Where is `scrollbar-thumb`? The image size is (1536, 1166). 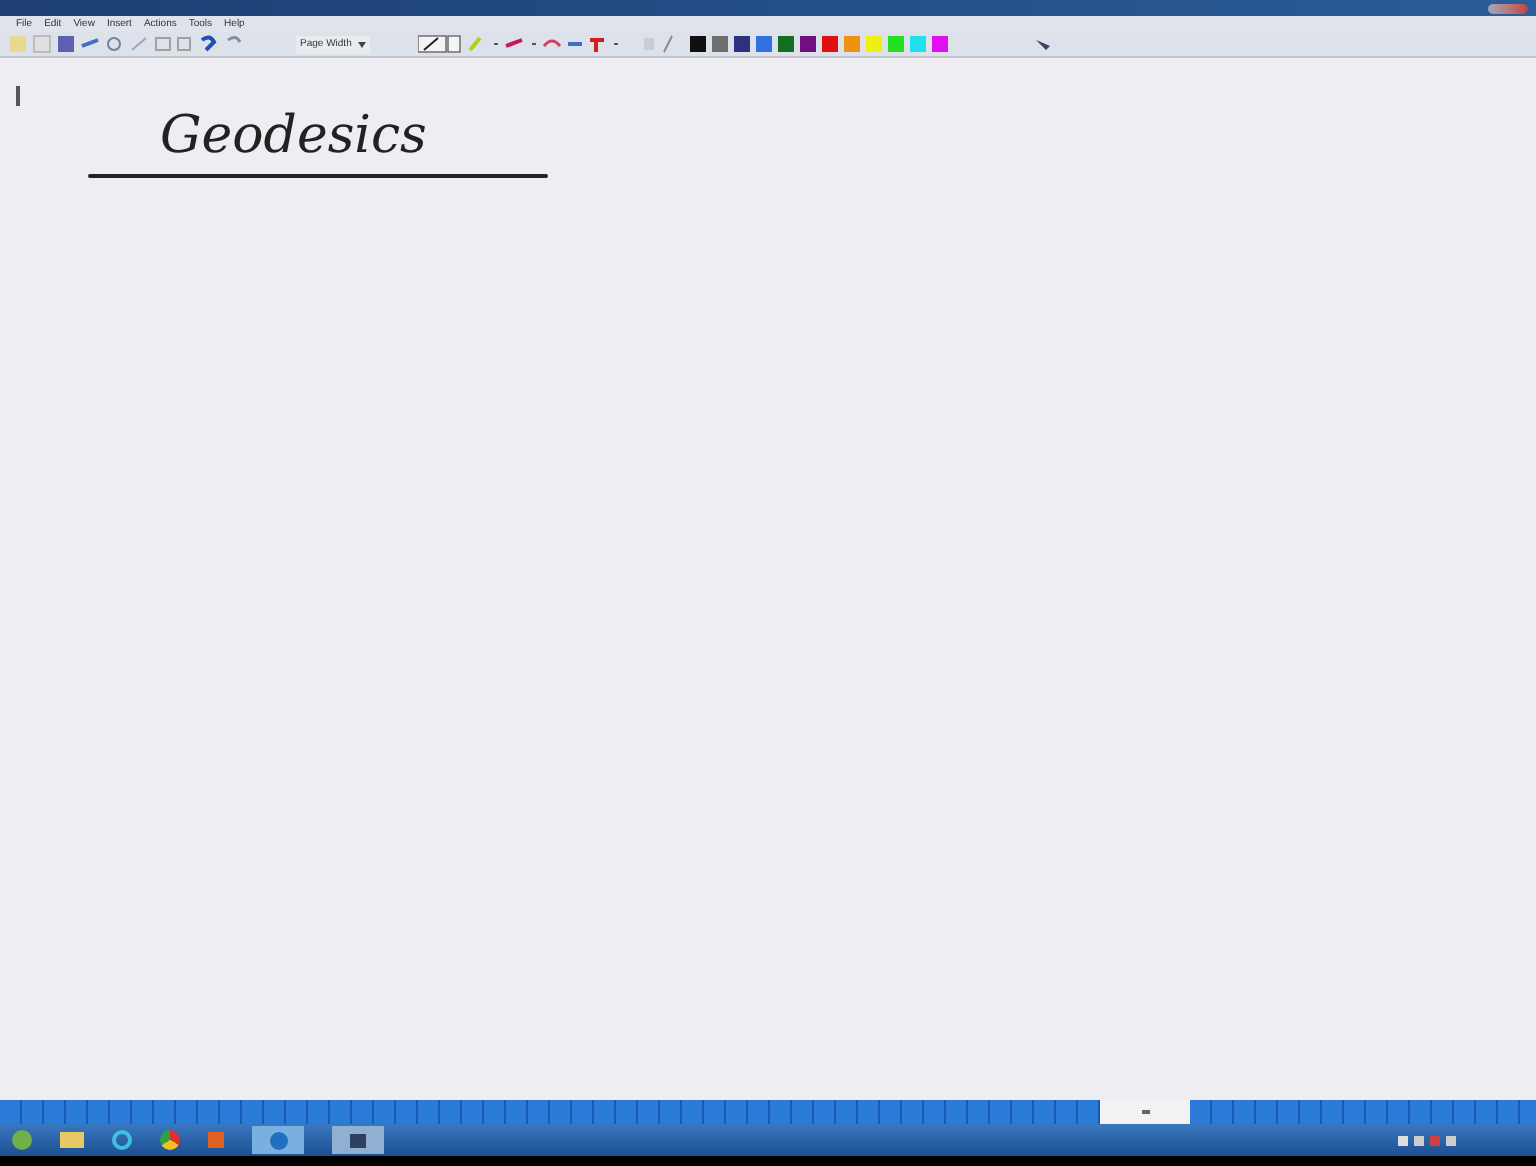
scrollbar-thumb is located at coordinates (1145, 1112).